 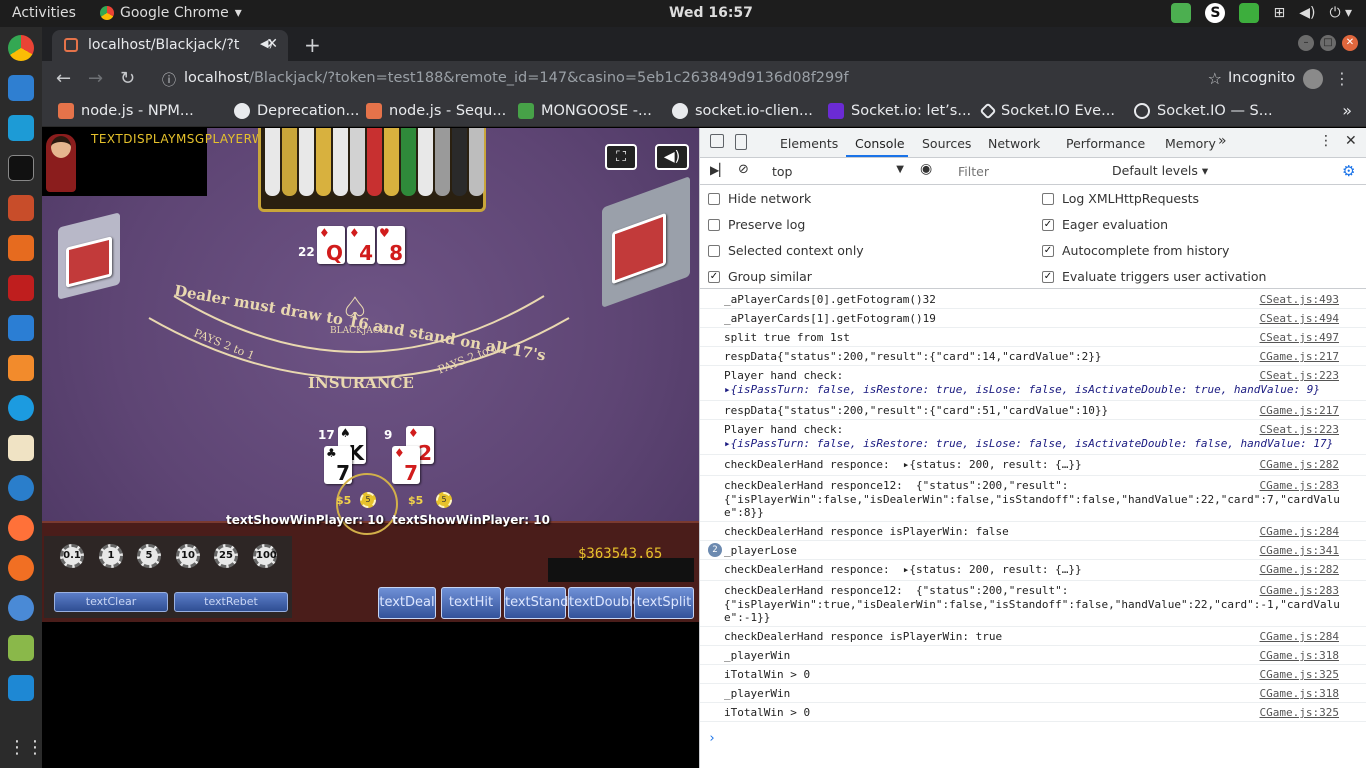 I want to click on network-icon: ⊞, so click(x=1279, y=13).